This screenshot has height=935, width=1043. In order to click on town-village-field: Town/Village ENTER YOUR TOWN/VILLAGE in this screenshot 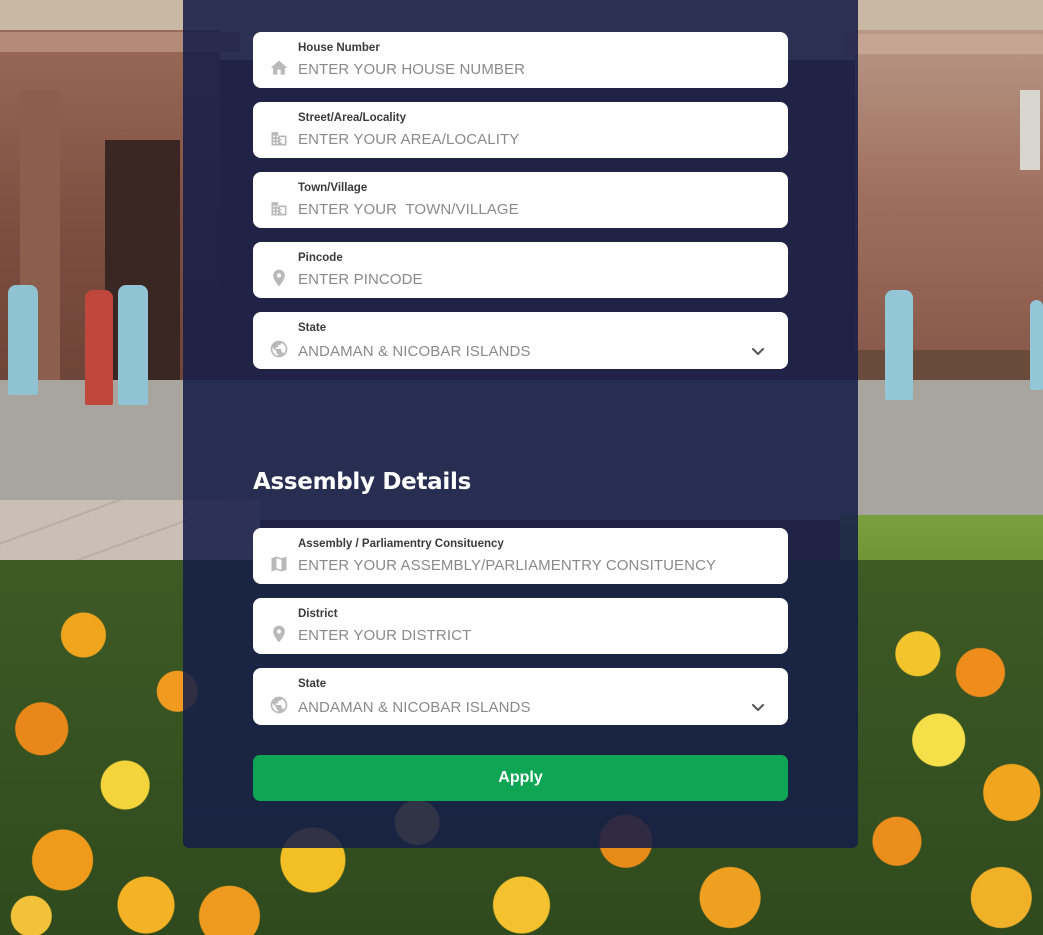, I will do `click(520, 200)`.